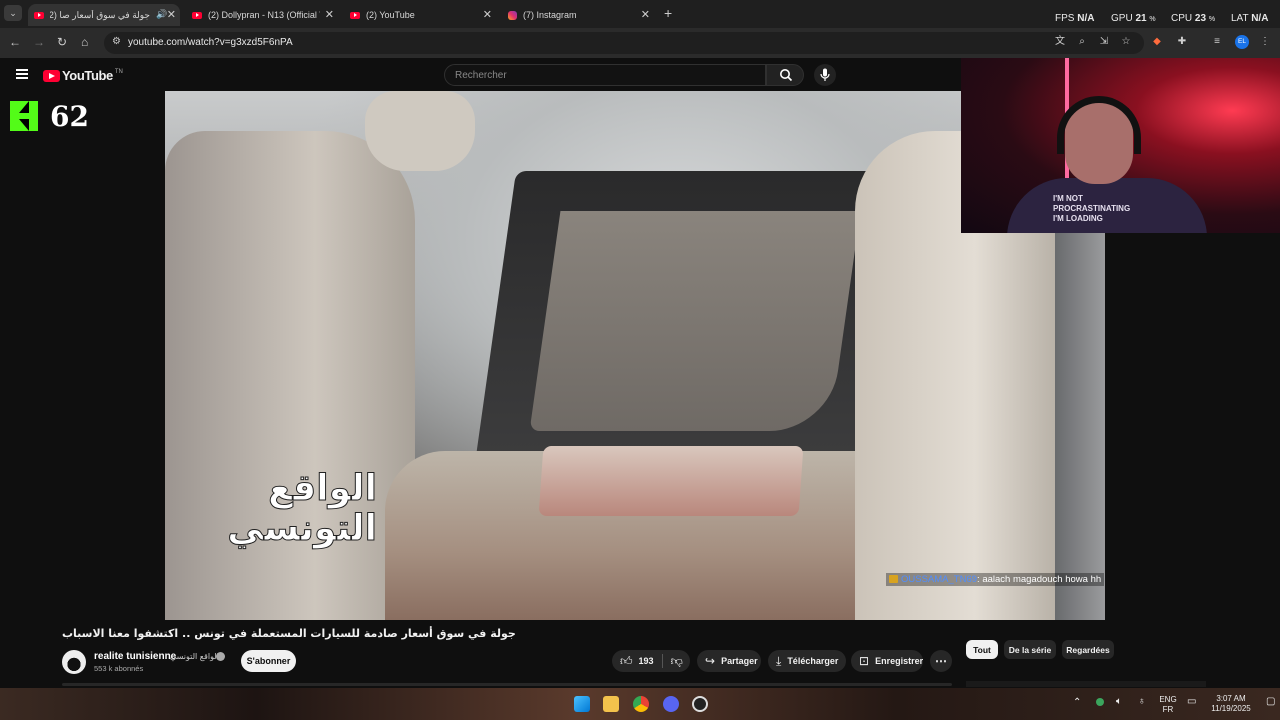 The width and height of the screenshot is (1280, 720). I want to click on search-button, so click(785, 75).